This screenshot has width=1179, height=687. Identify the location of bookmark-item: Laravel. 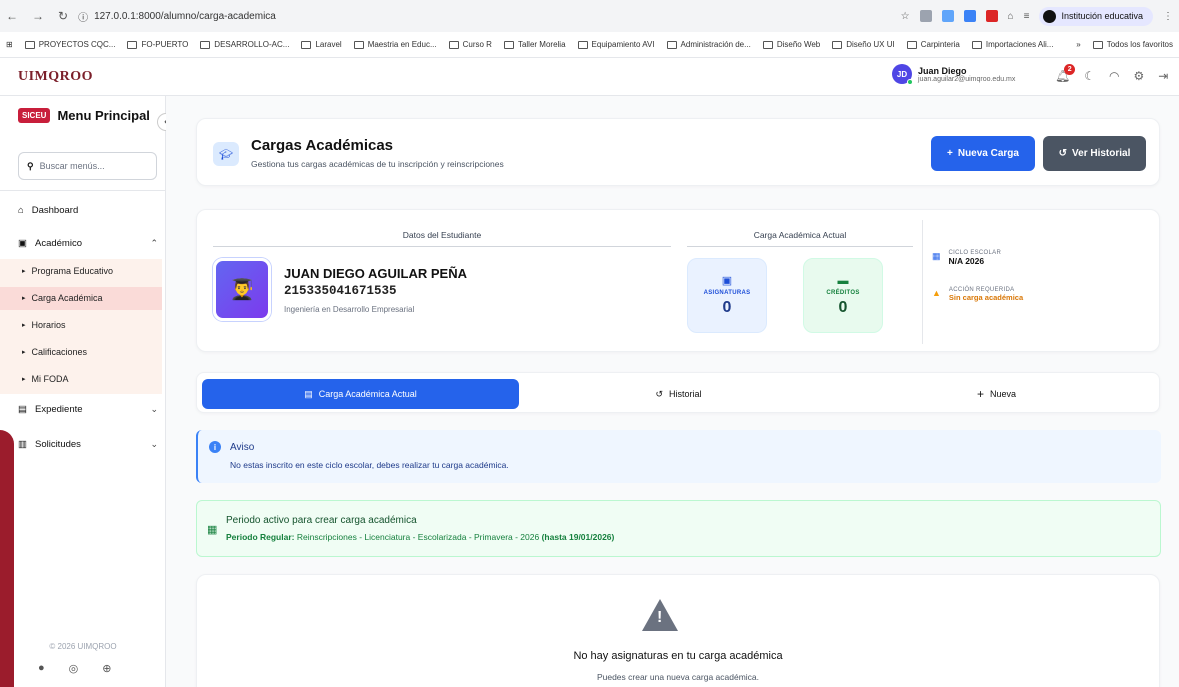
(321, 44).